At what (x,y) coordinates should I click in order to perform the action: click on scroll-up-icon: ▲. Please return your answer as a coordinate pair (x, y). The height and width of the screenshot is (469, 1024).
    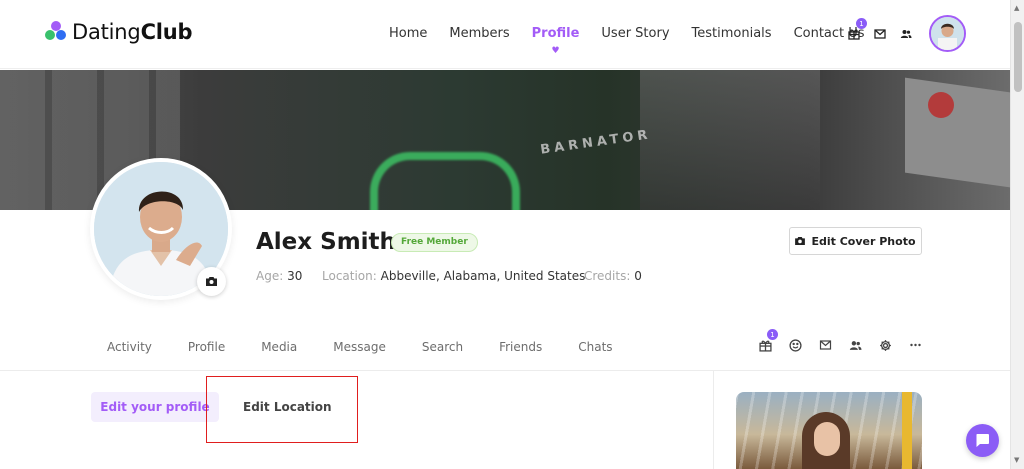
    Looking at the image, I should click on (1016, 8).